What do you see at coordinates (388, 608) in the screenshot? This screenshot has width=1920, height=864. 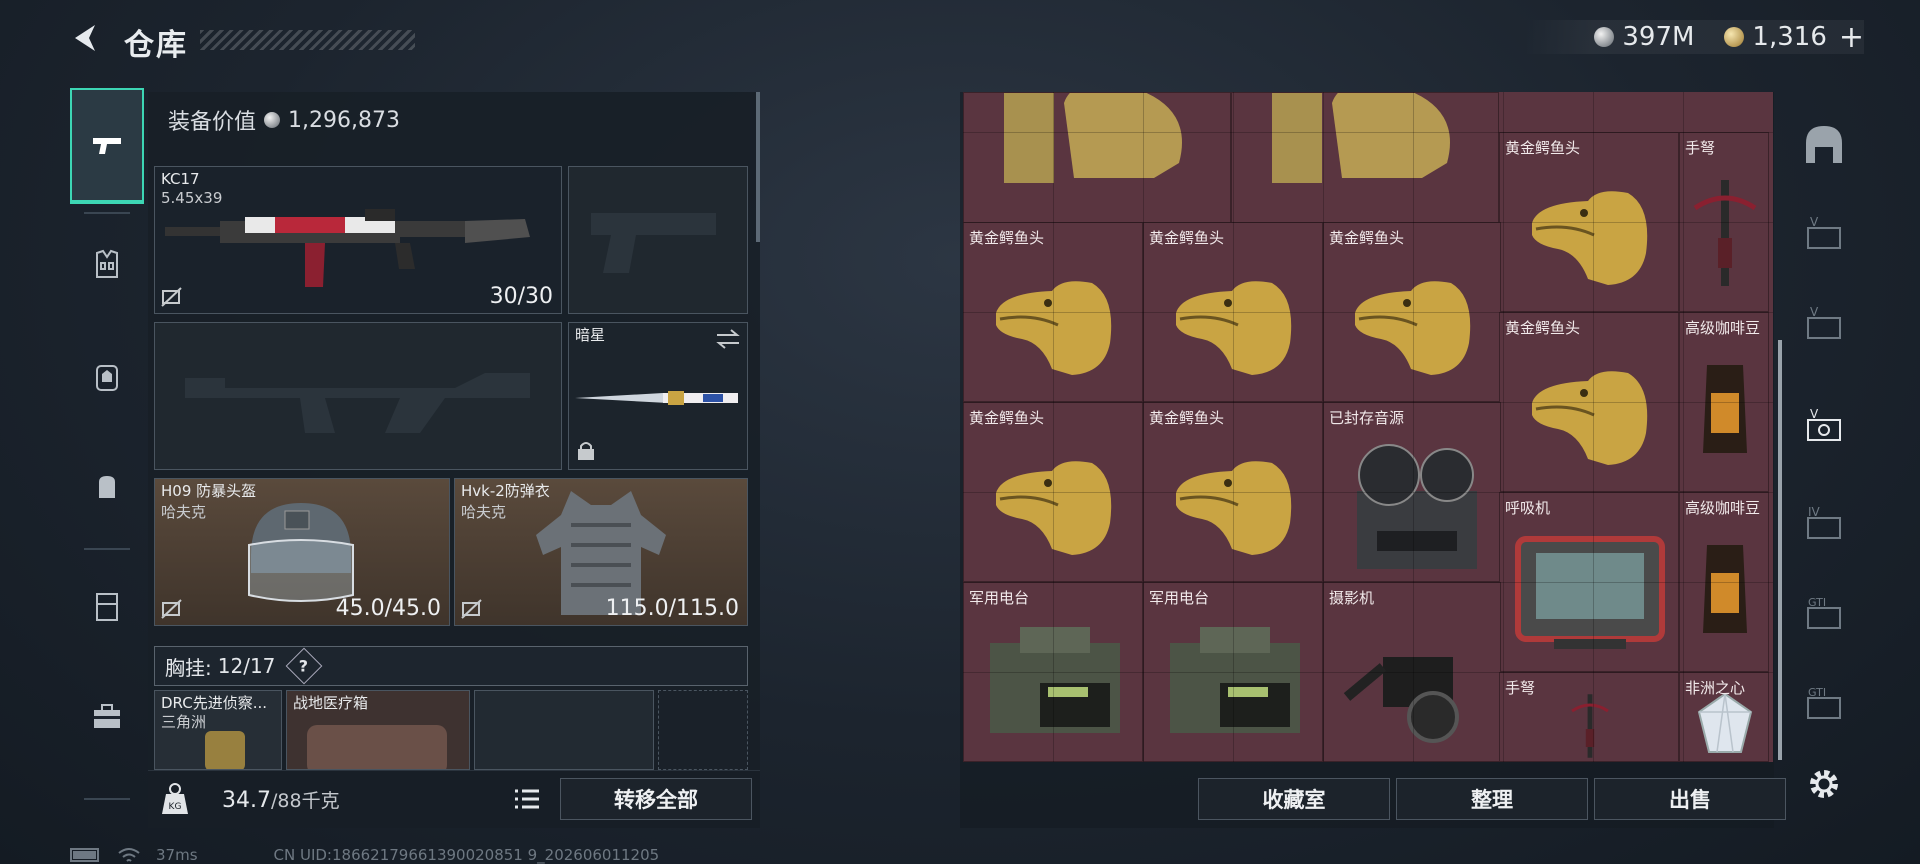 I see `helmet-durability: 45.0/45.0` at bounding box center [388, 608].